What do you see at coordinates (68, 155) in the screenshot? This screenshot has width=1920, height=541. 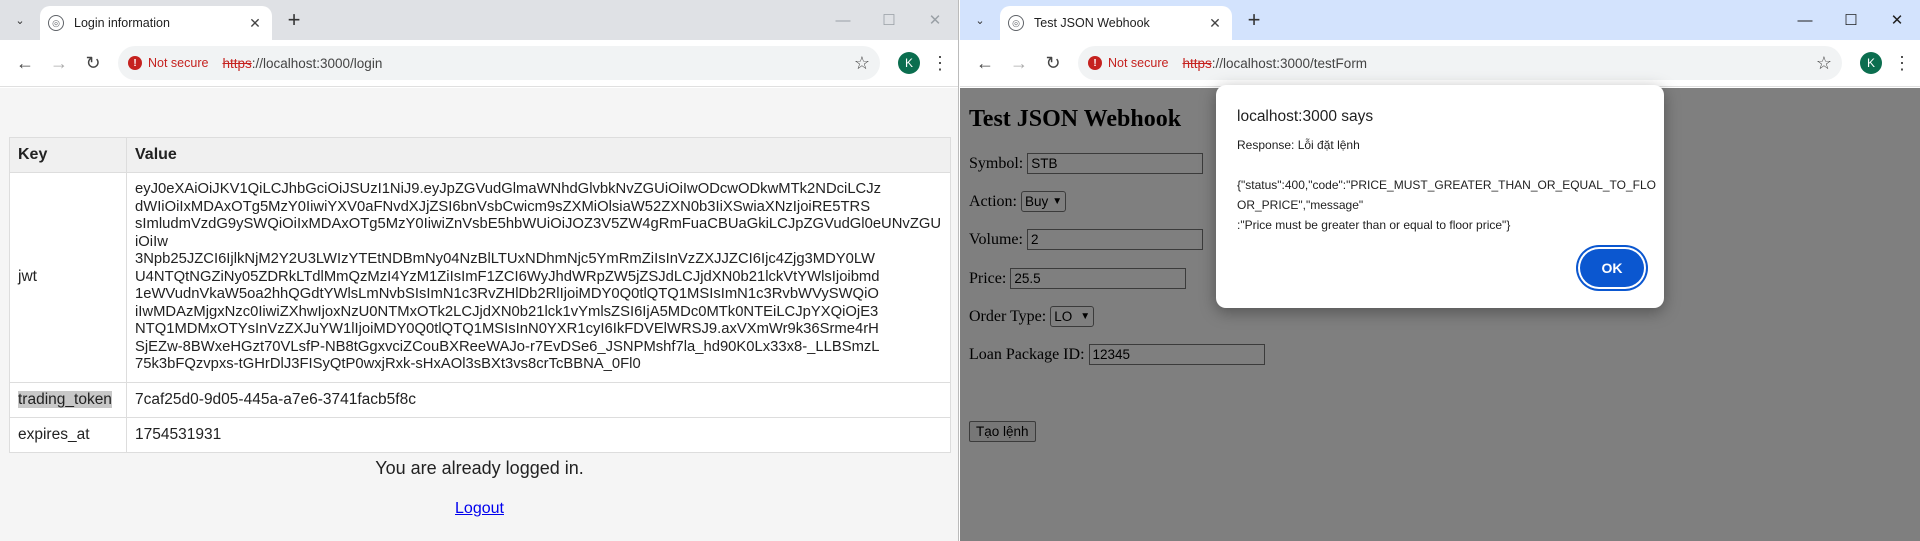 I see `column-header-key: Key` at bounding box center [68, 155].